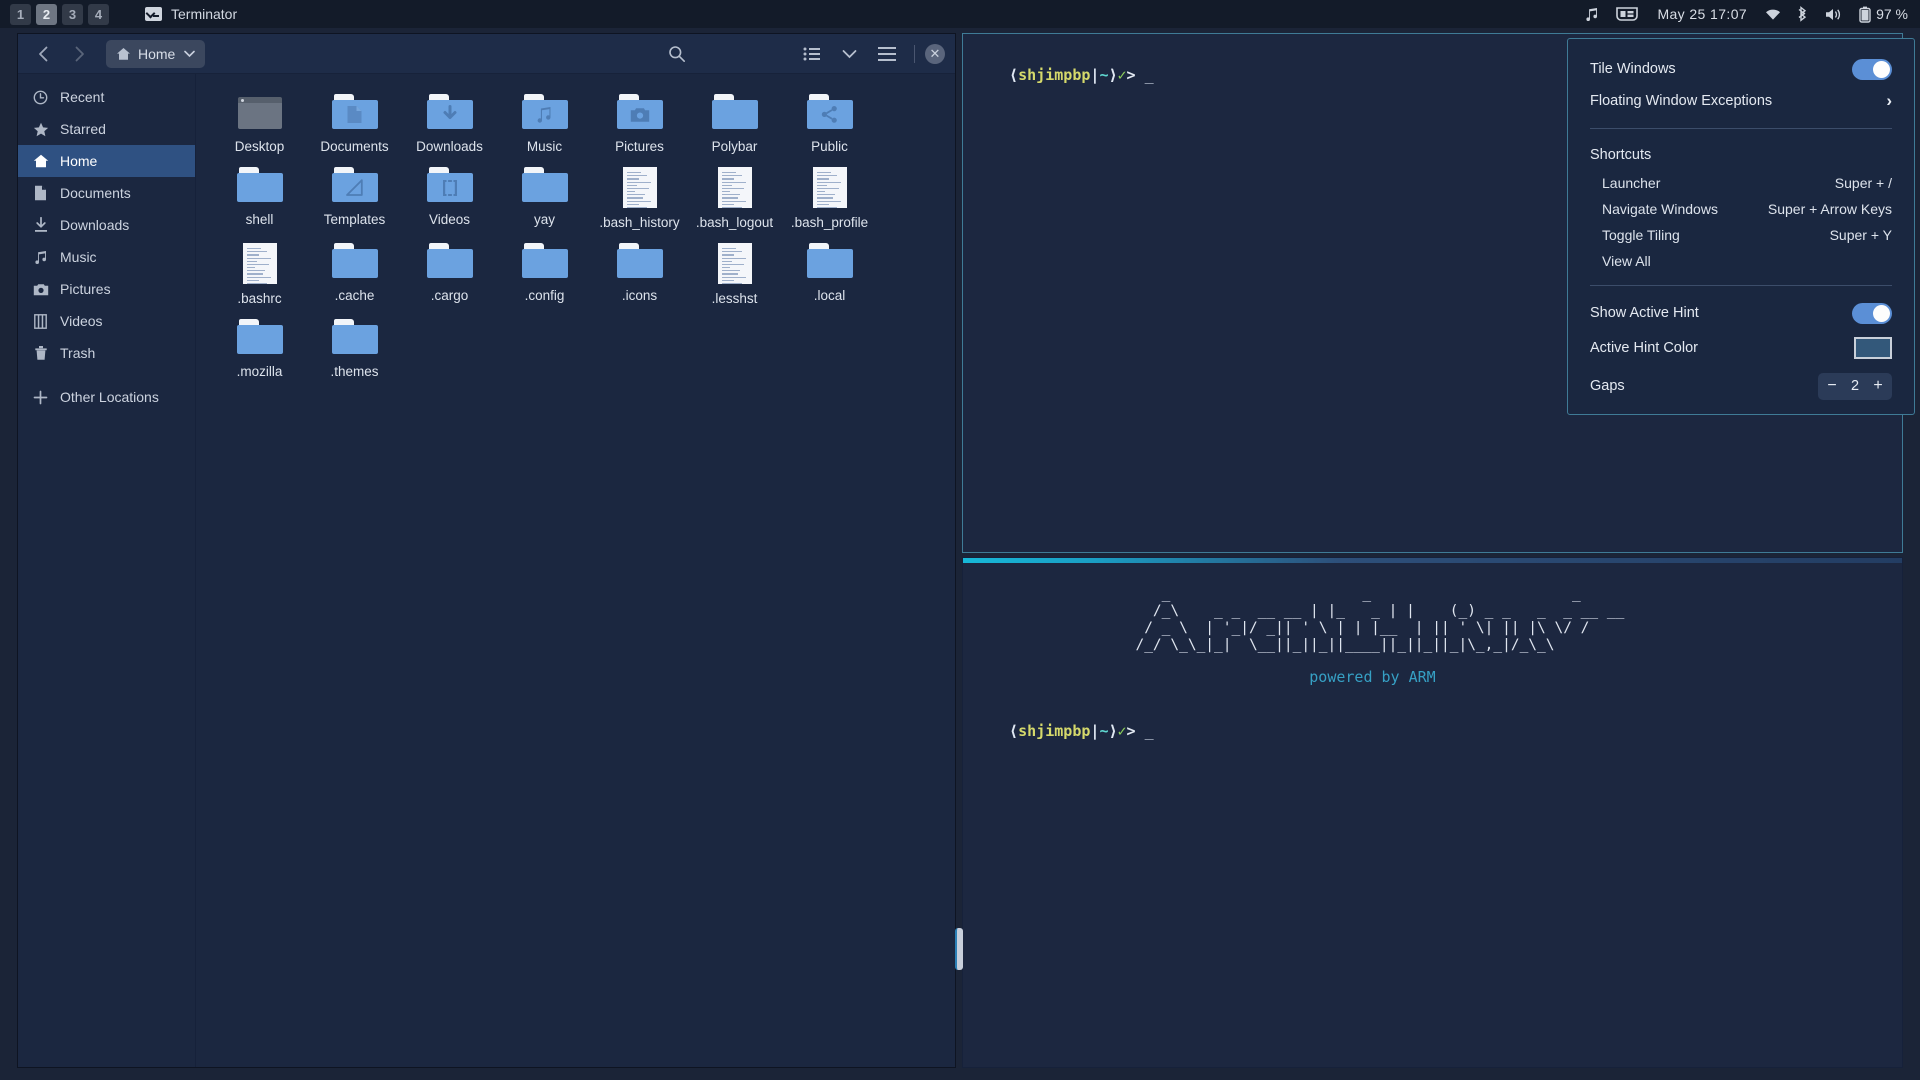 This screenshot has width=1920, height=1080. What do you see at coordinates (1741, 183) in the screenshot?
I see `shortcut-row-launcher: Launcher Super + /` at bounding box center [1741, 183].